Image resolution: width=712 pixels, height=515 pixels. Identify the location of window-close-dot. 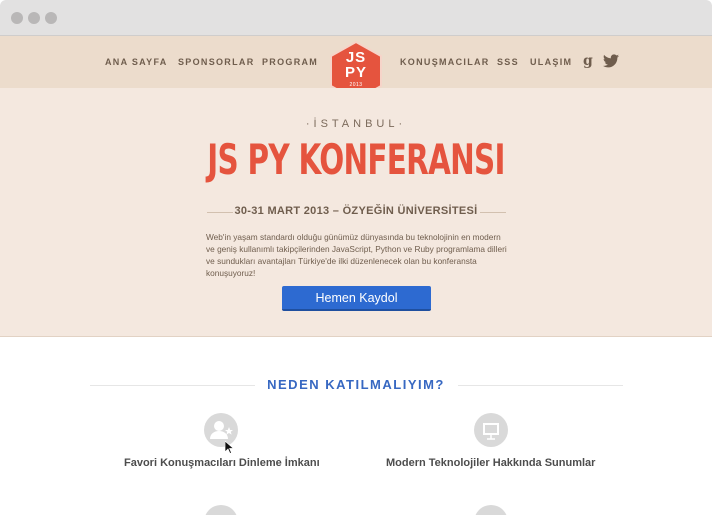
(17, 18).